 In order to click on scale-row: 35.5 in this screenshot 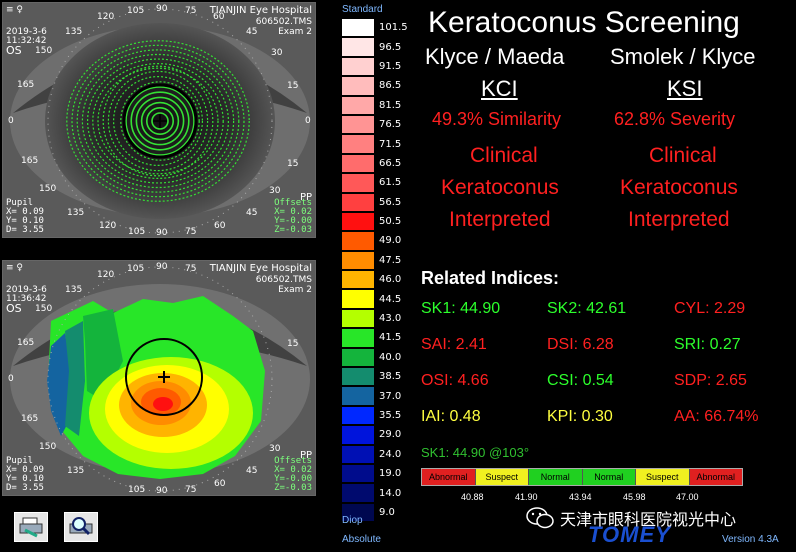, I will do `click(376, 415)`.